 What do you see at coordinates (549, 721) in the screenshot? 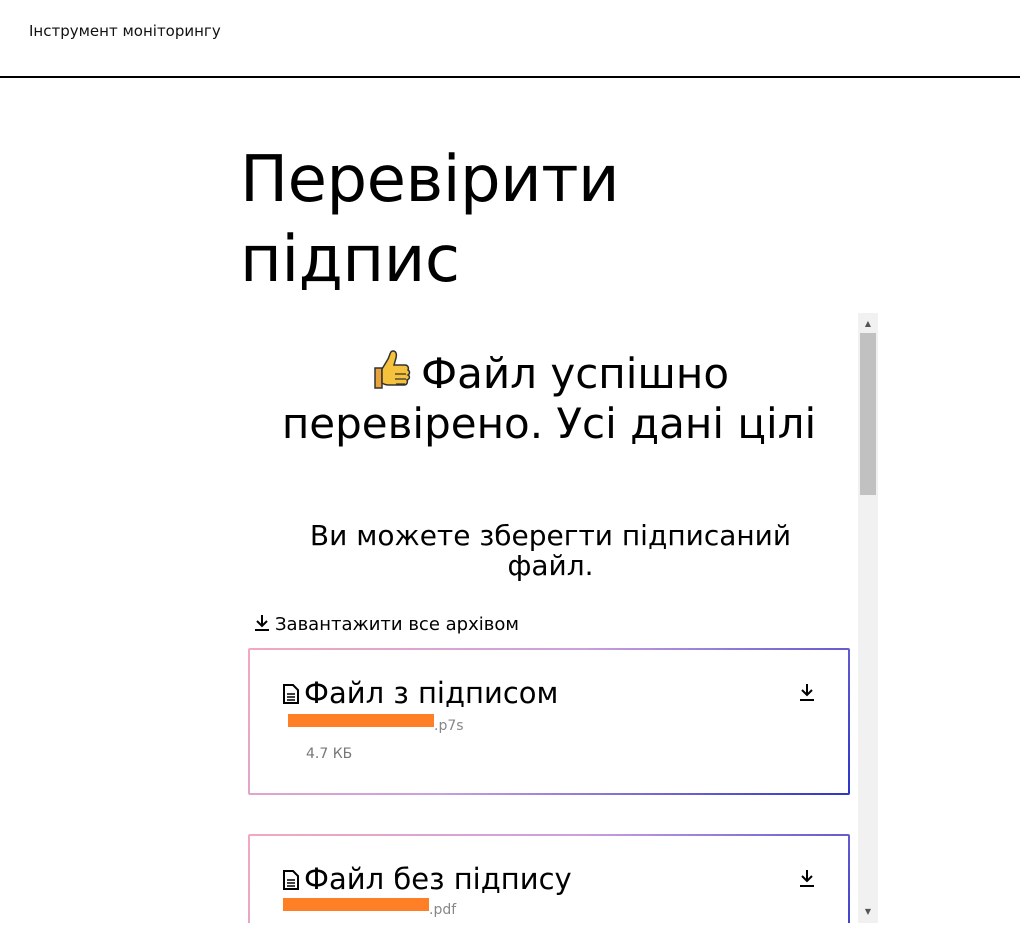
I see `signed-file-card: Файл з підписом .p7s 4.7 КБ` at bounding box center [549, 721].